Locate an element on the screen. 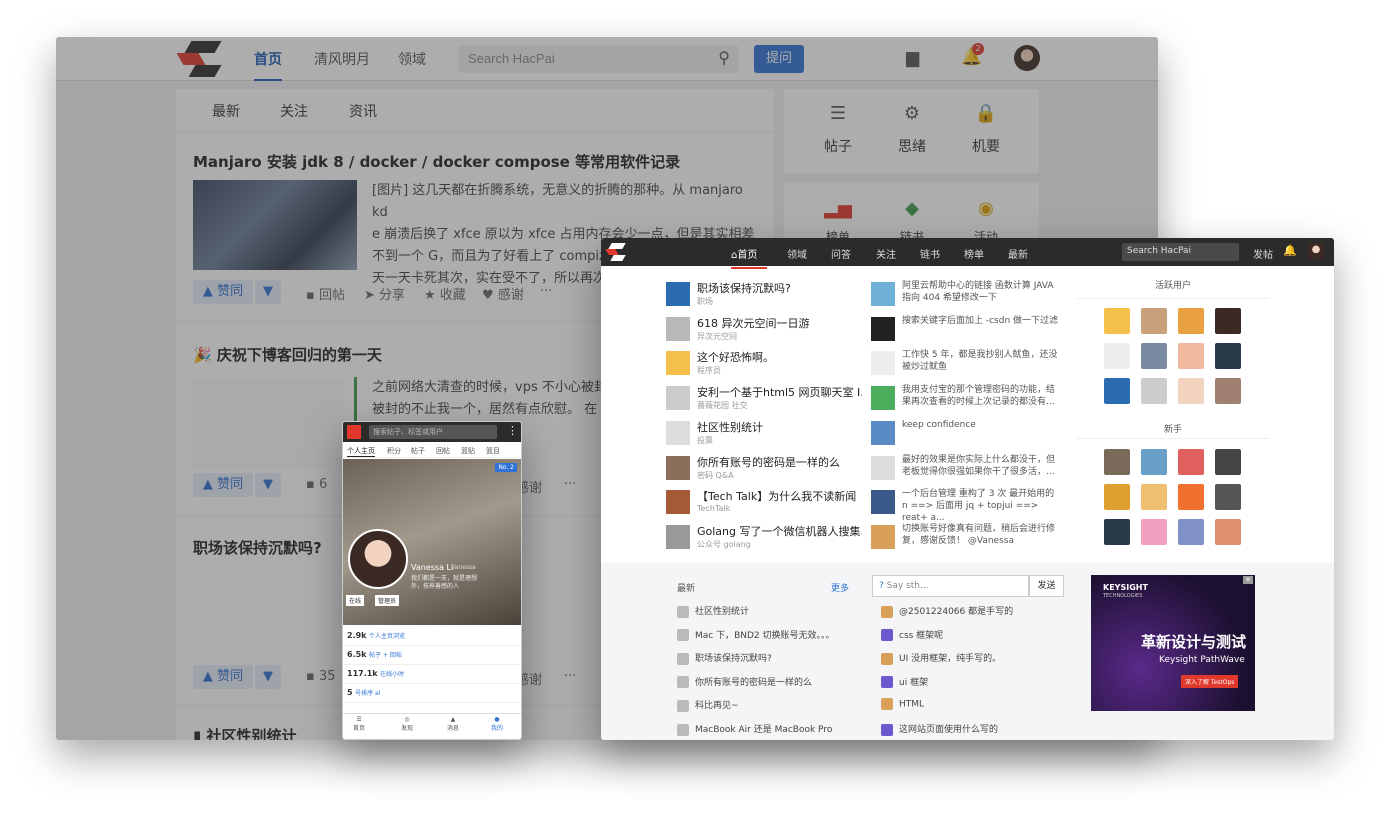  hot-post-item: 这个好恐怖啊。 程序员 is located at coordinates (766, 363).